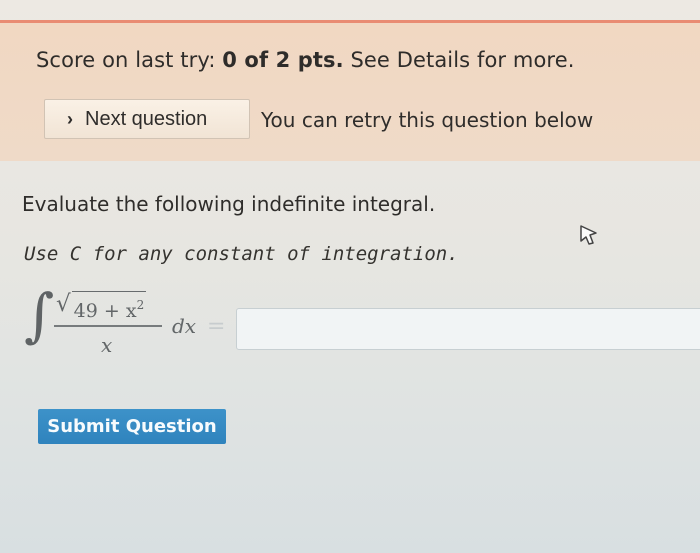 This screenshot has height=553, width=700. What do you see at coordinates (129, 60) in the screenshot?
I see `score-prefix: Score on last try:` at bounding box center [129, 60].